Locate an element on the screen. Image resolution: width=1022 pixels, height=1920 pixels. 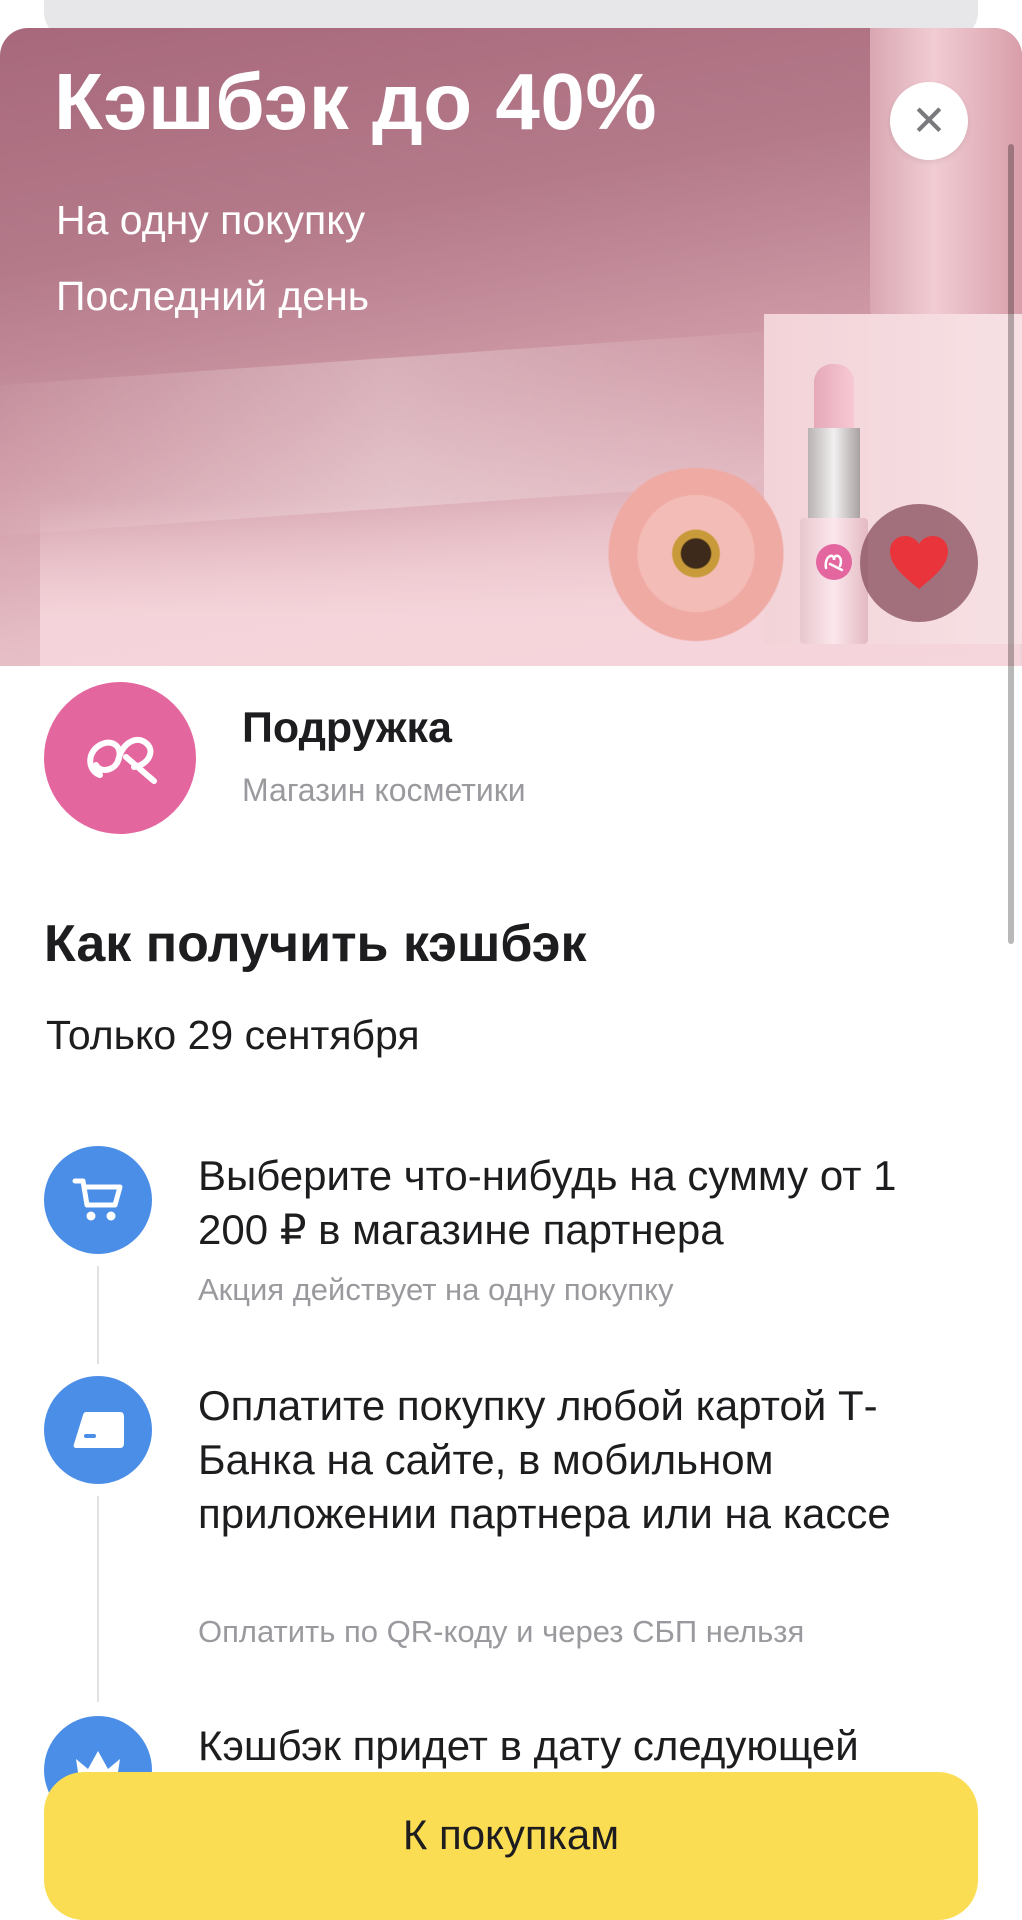
flower-image is located at coordinates (696, 563).